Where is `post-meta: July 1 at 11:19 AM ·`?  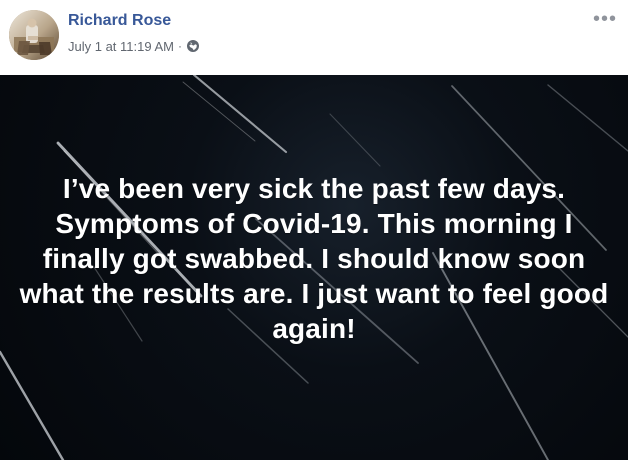 post-meta: July 1 at 11:19 AM · is located at coordinates (134, 46).